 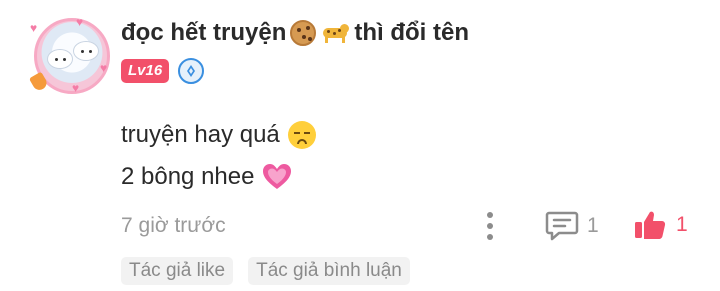 I want to click on user-badges: Lv16, so click(x=163, y=71).